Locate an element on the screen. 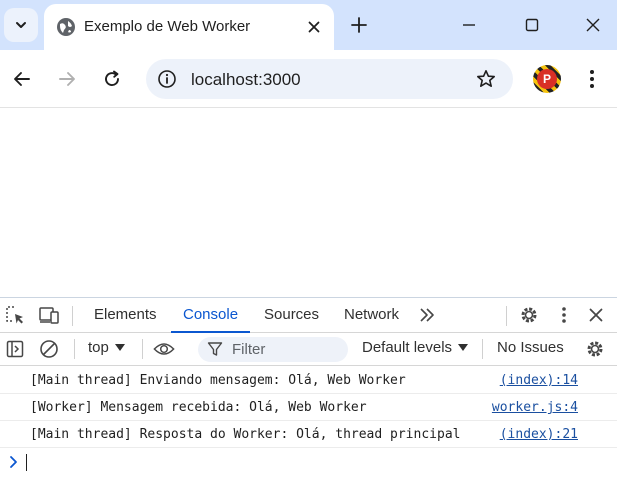 Image resolution: width=617 pixels, height=489 pixels. console-message-source-link: worker.js:4 is located at coordinates (535, 407).